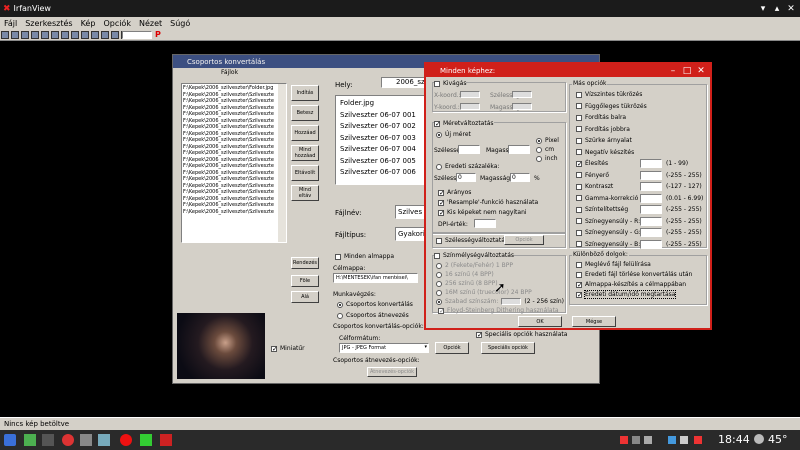  Describe the element at coordinates (452, 348) in the screenshot. I see `options-button: Opciók` at that location.